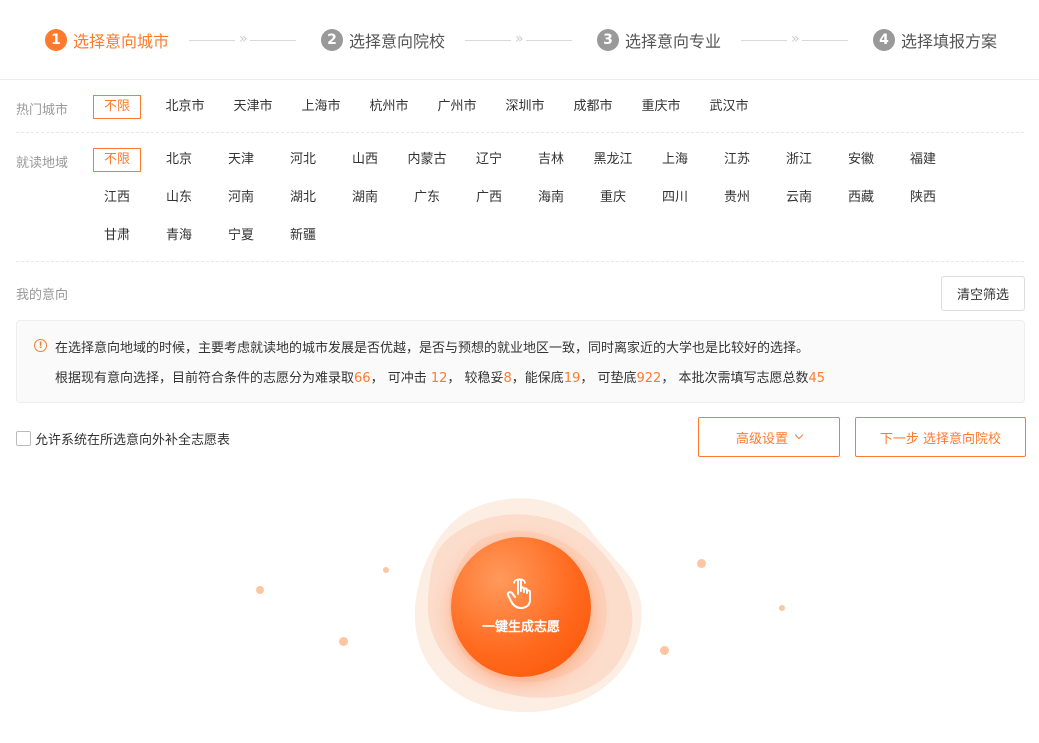  I want to click on hard-count: 66, so click(362, 378).